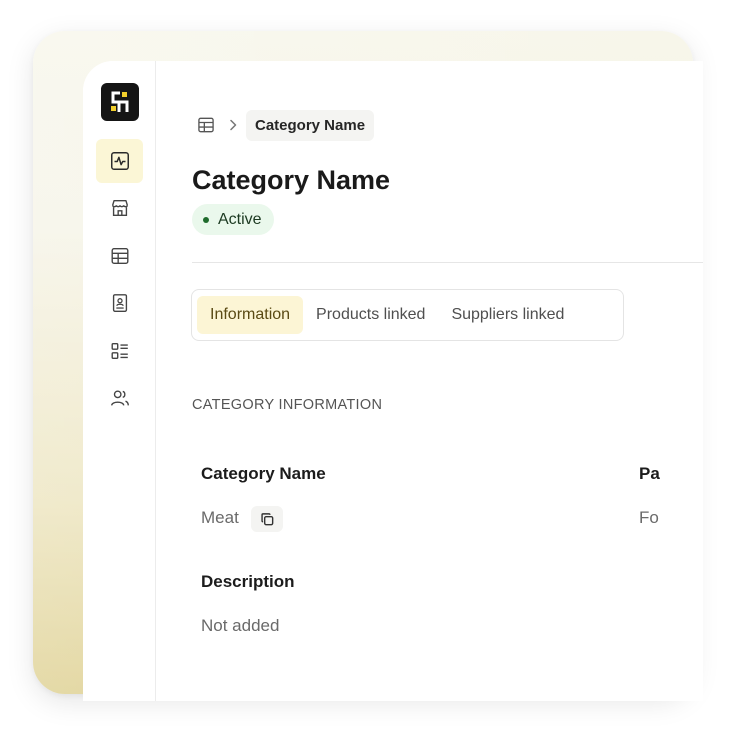 The height and width of the screenshot is (738, 735). What do you see at coordinates (310, 125) in the screenshot?
I see `breadcrumb-current: Category Name` at bounding box center [310, 125].